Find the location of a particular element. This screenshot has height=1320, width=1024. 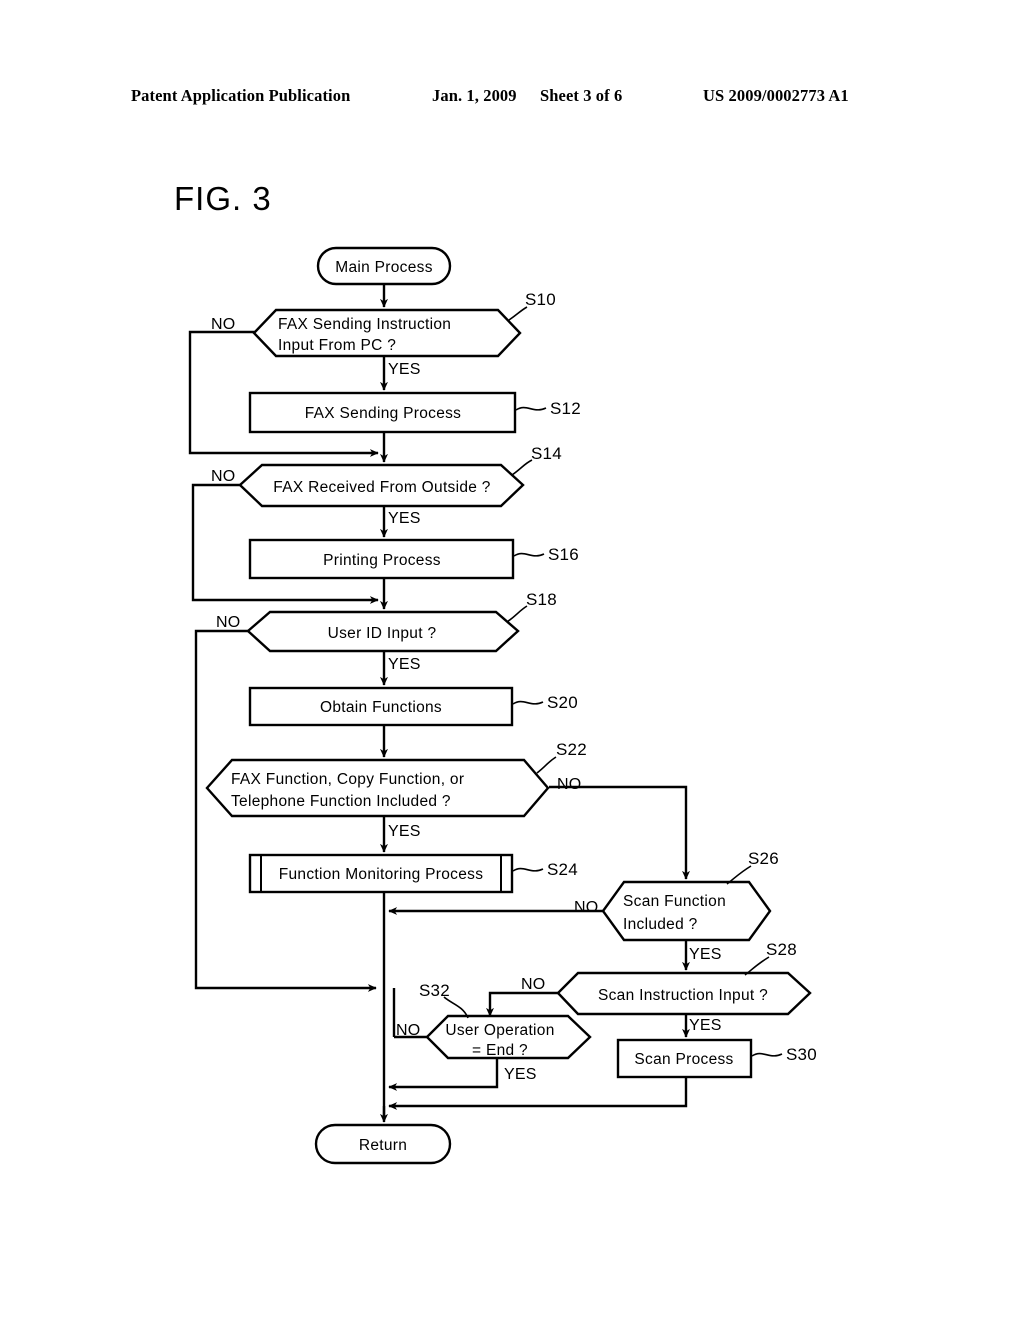

node-s30-process: Scan Process is located at coordinates (684, 1058).